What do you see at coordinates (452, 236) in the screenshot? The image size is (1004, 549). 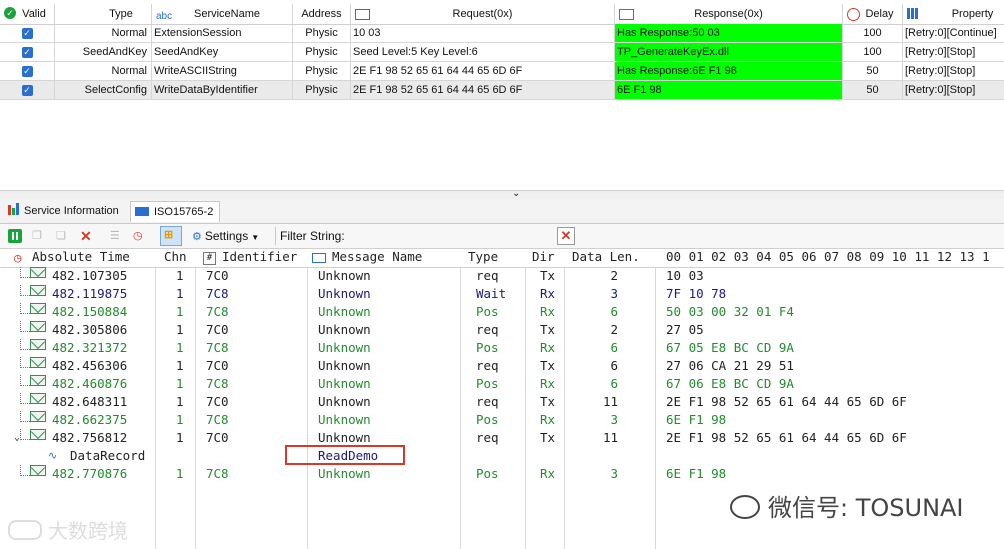 I see `filter-input` at bounding box center [452, 236].